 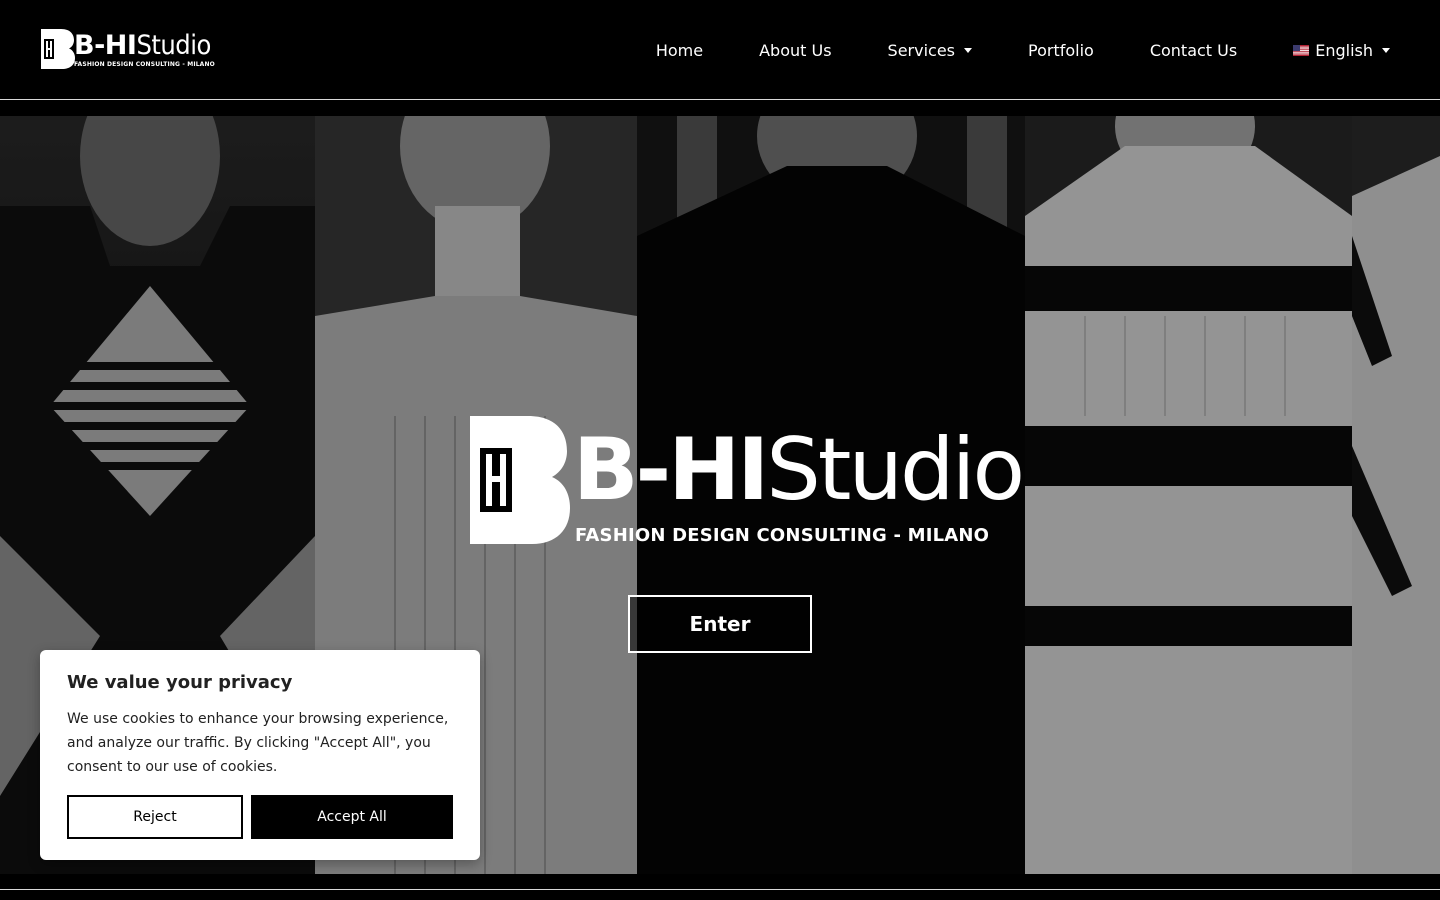 What do you see at coordinates (720, 624) in the screenshot?
I see `enter-button: Enter` at bounding box center [720, 624].